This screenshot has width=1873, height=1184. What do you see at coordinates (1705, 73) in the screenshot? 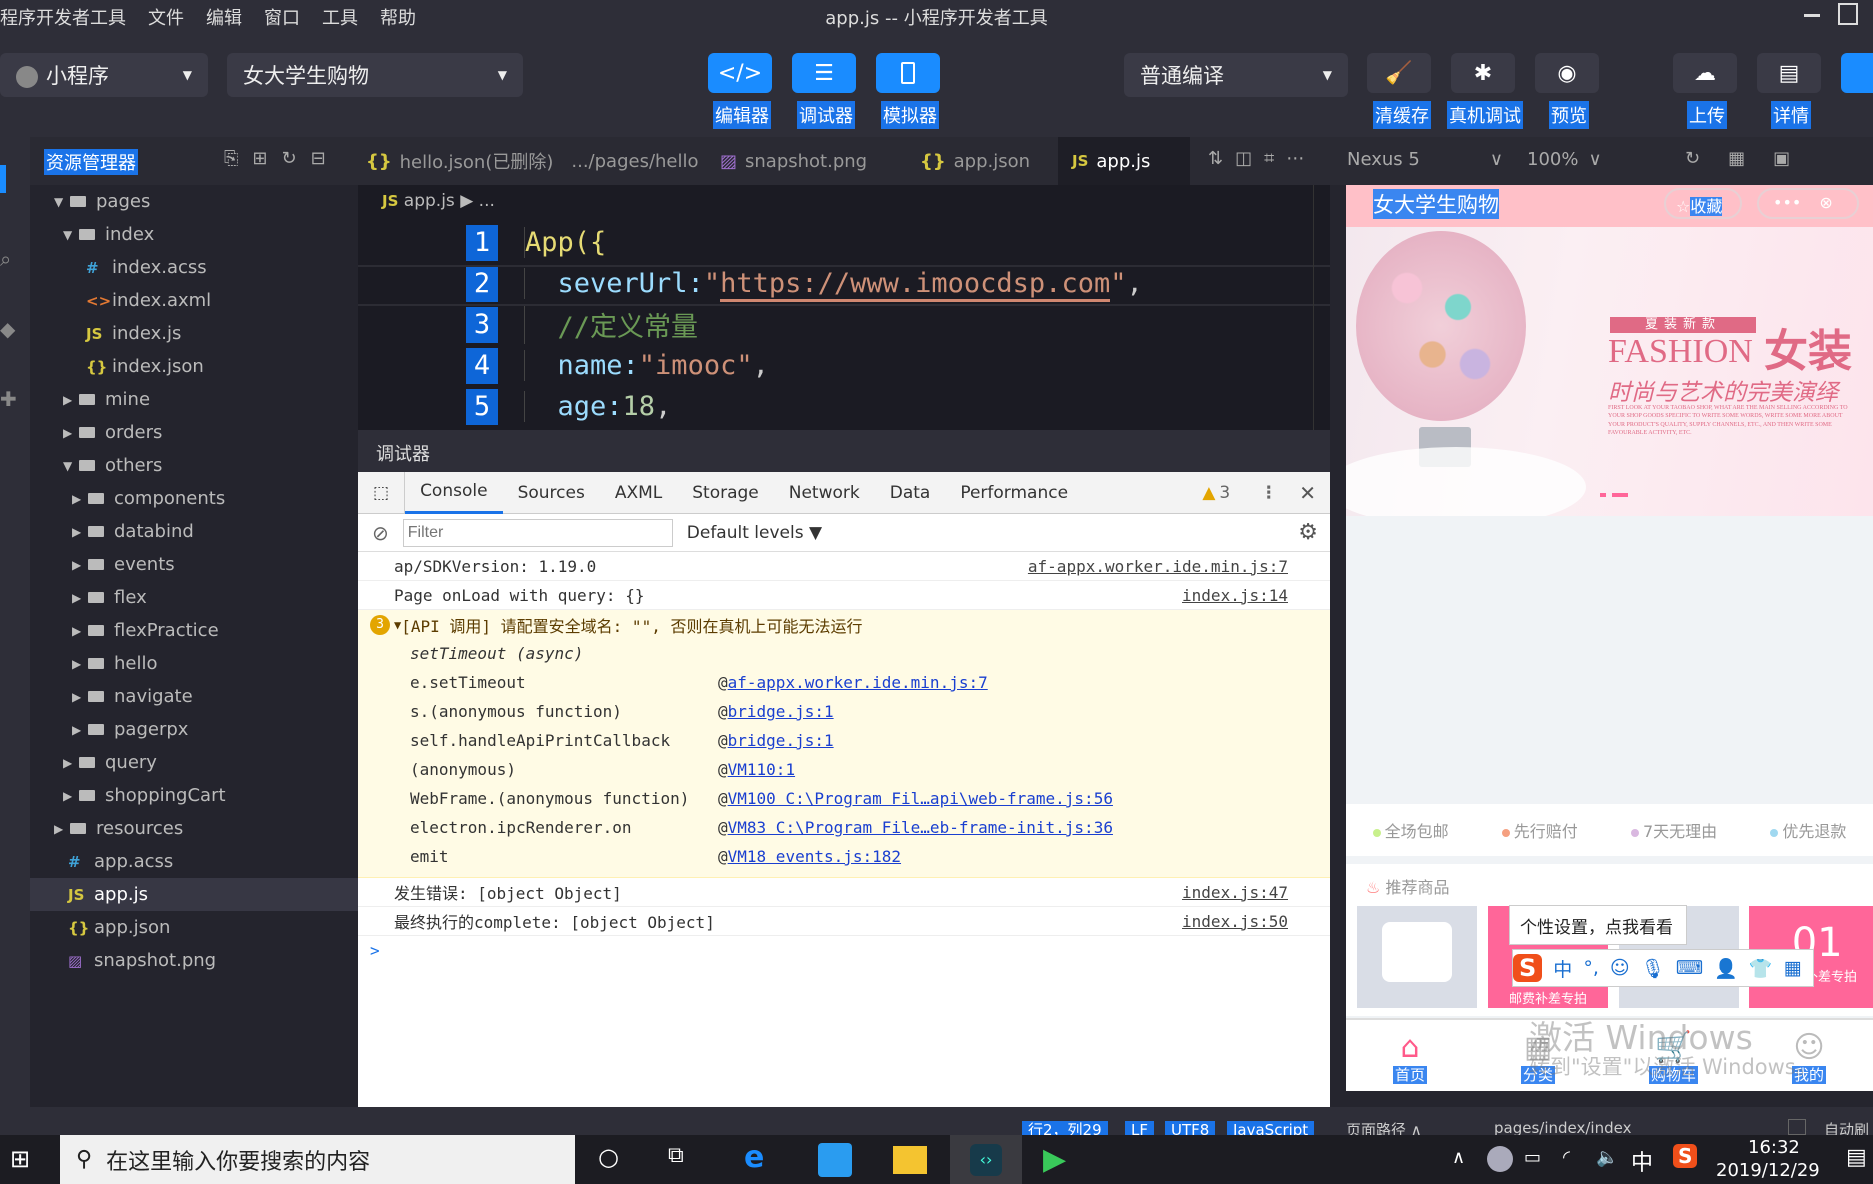
I see `upload-button: ☁` at bounding box center [1705, 73].